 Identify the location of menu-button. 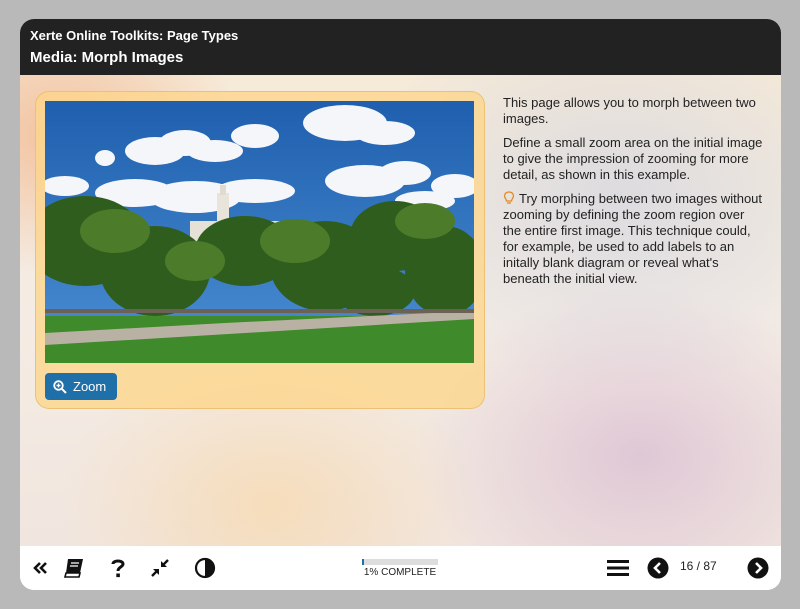
(618, 568).